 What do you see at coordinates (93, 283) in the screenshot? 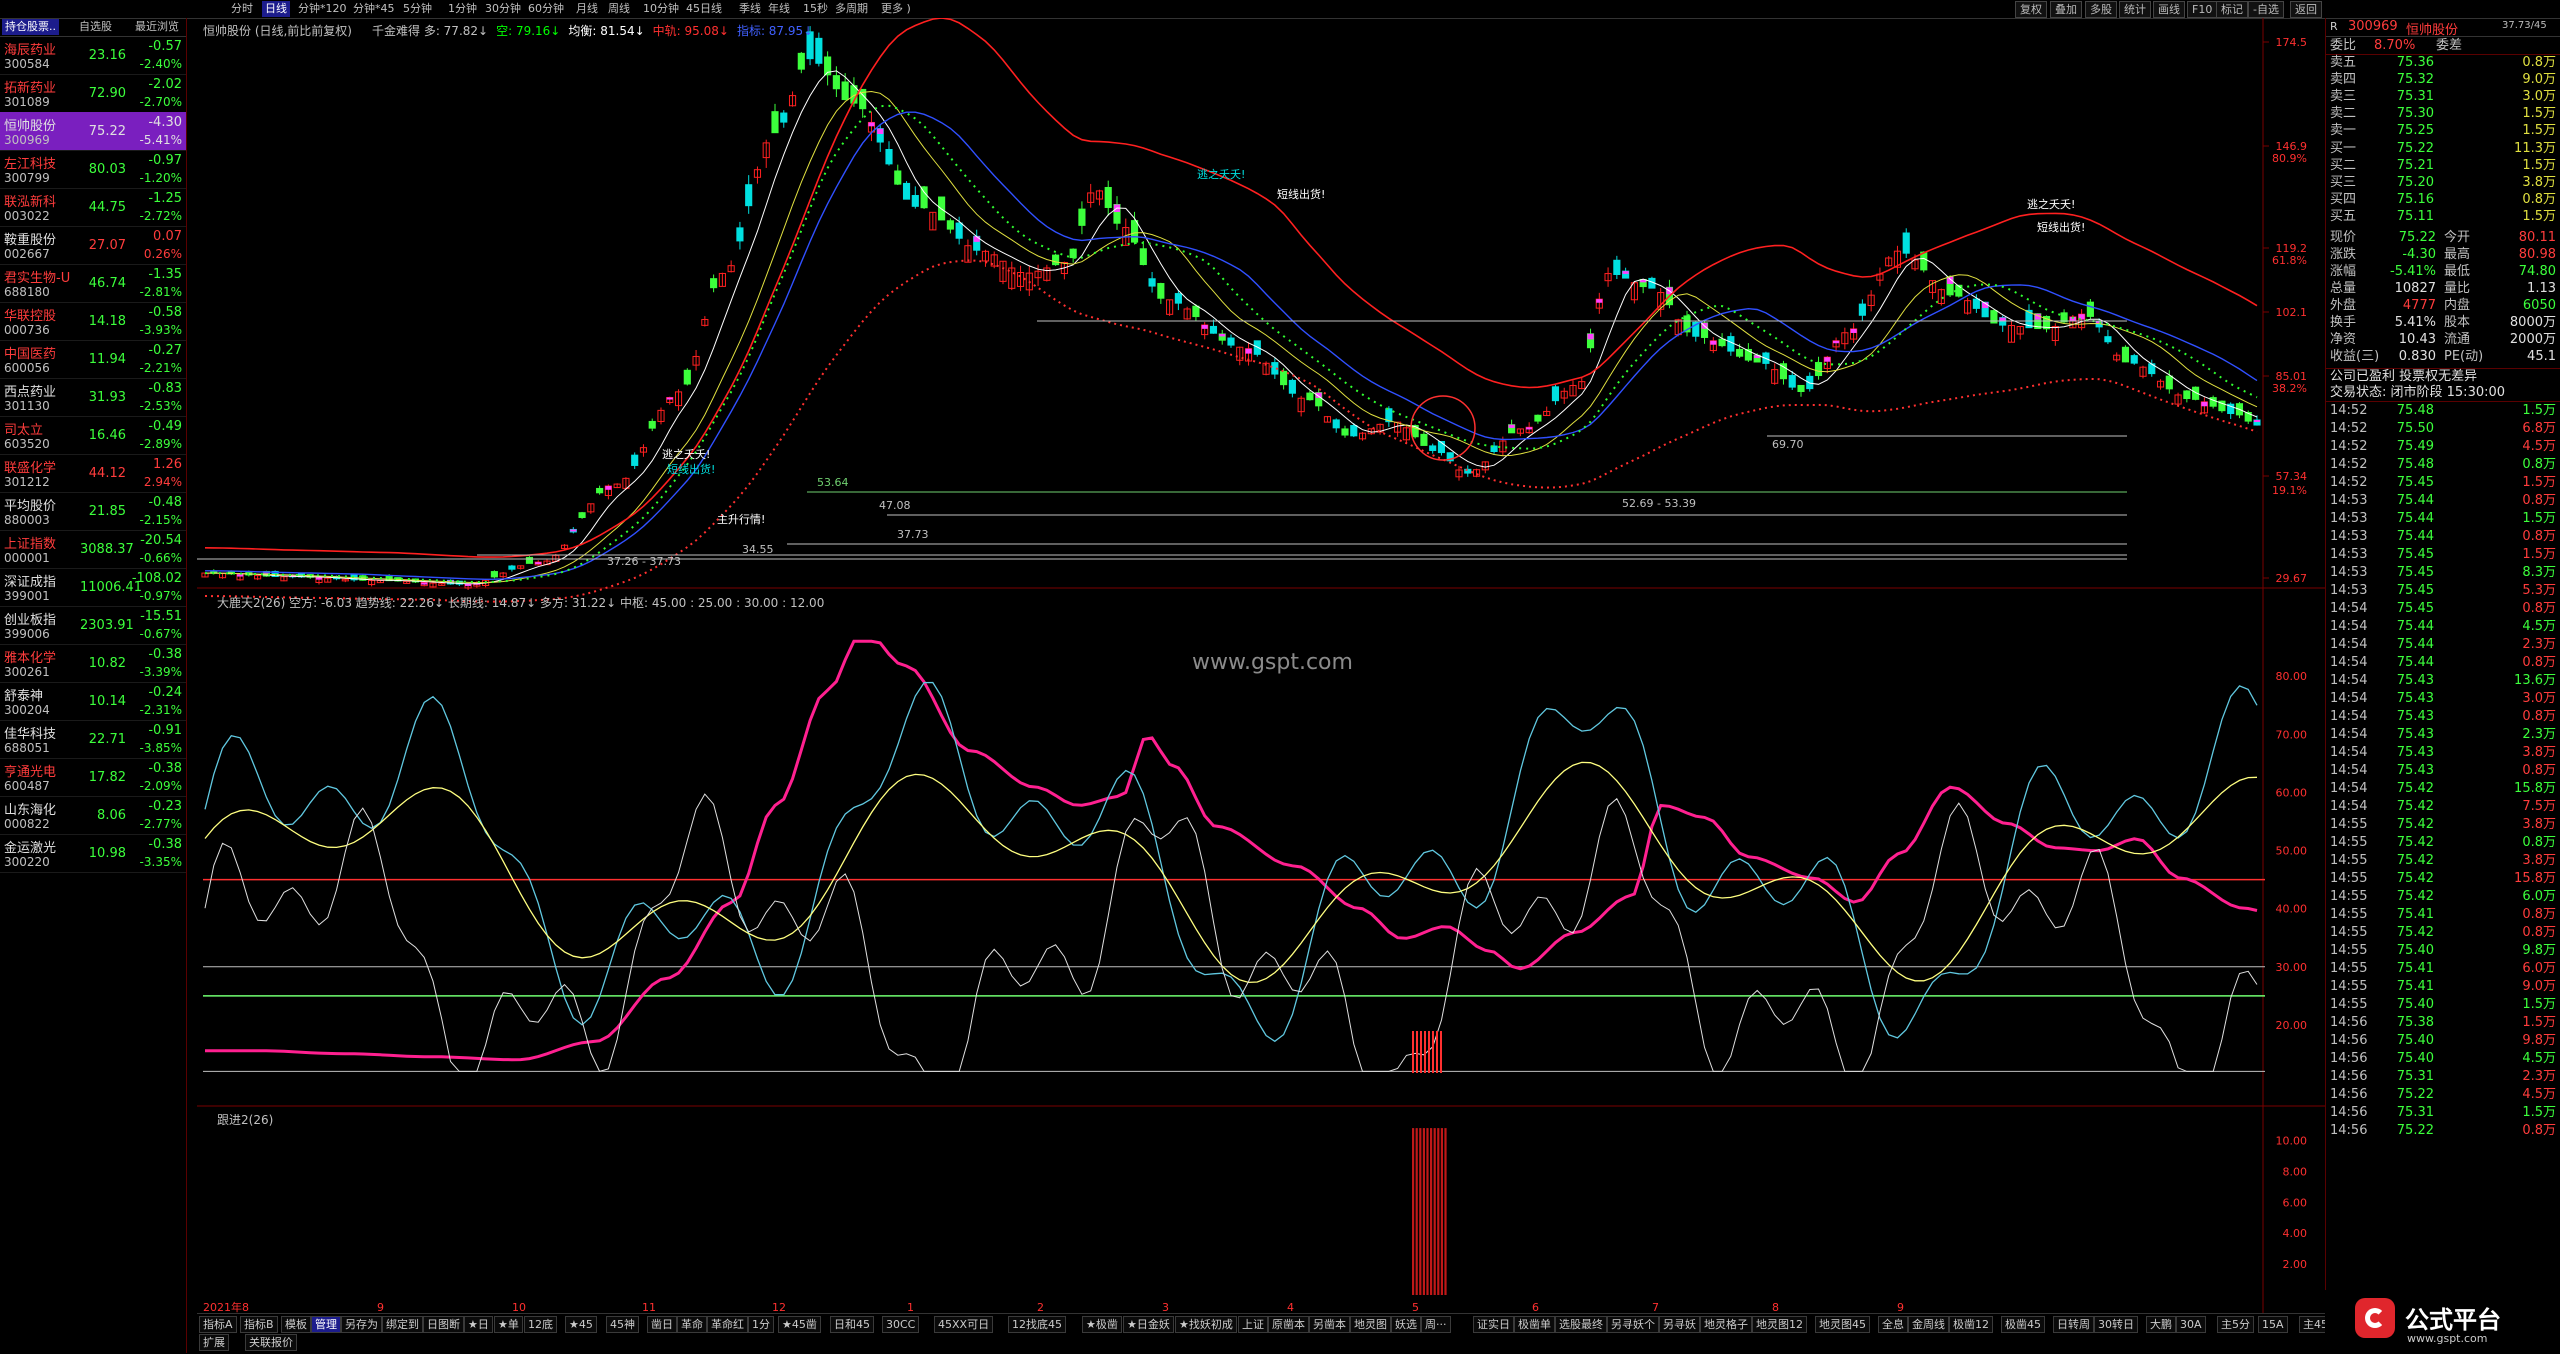
I see `watchlist-row: 君实生物-U 688180 46.74 -1.35 -2.81%` at bounding box center [93, 283].